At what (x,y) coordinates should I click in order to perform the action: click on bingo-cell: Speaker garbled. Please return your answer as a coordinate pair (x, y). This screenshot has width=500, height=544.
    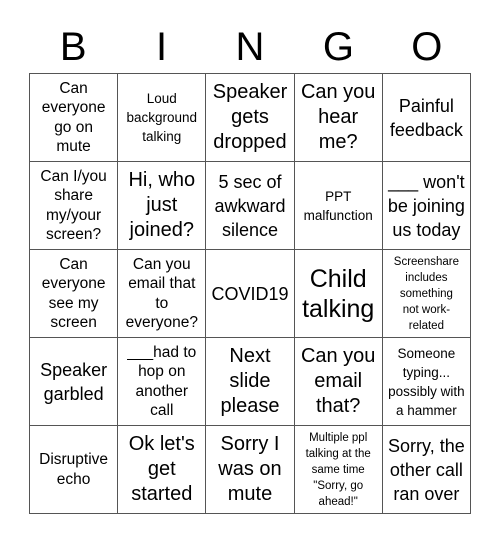
    Looking at the image, I should click on (74, 382).